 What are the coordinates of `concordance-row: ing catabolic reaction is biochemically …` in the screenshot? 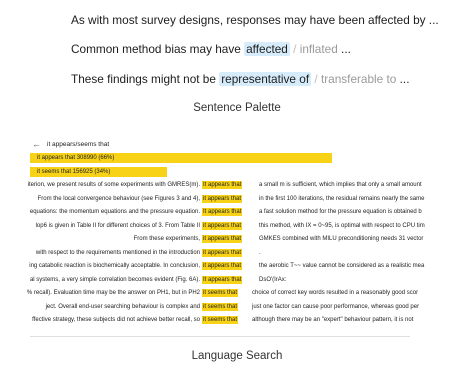 It's located at (237, 267).